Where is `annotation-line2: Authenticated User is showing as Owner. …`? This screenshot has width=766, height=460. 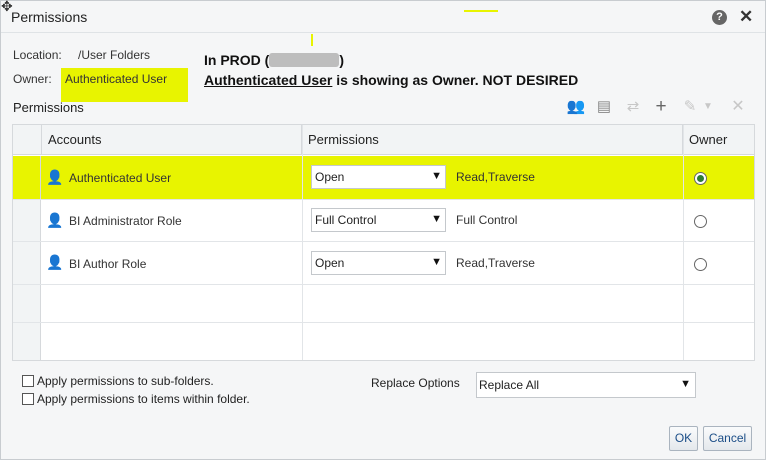
annotation-line2: Authenticated User is showing as Owner. … is located at coordinates (391, 80).